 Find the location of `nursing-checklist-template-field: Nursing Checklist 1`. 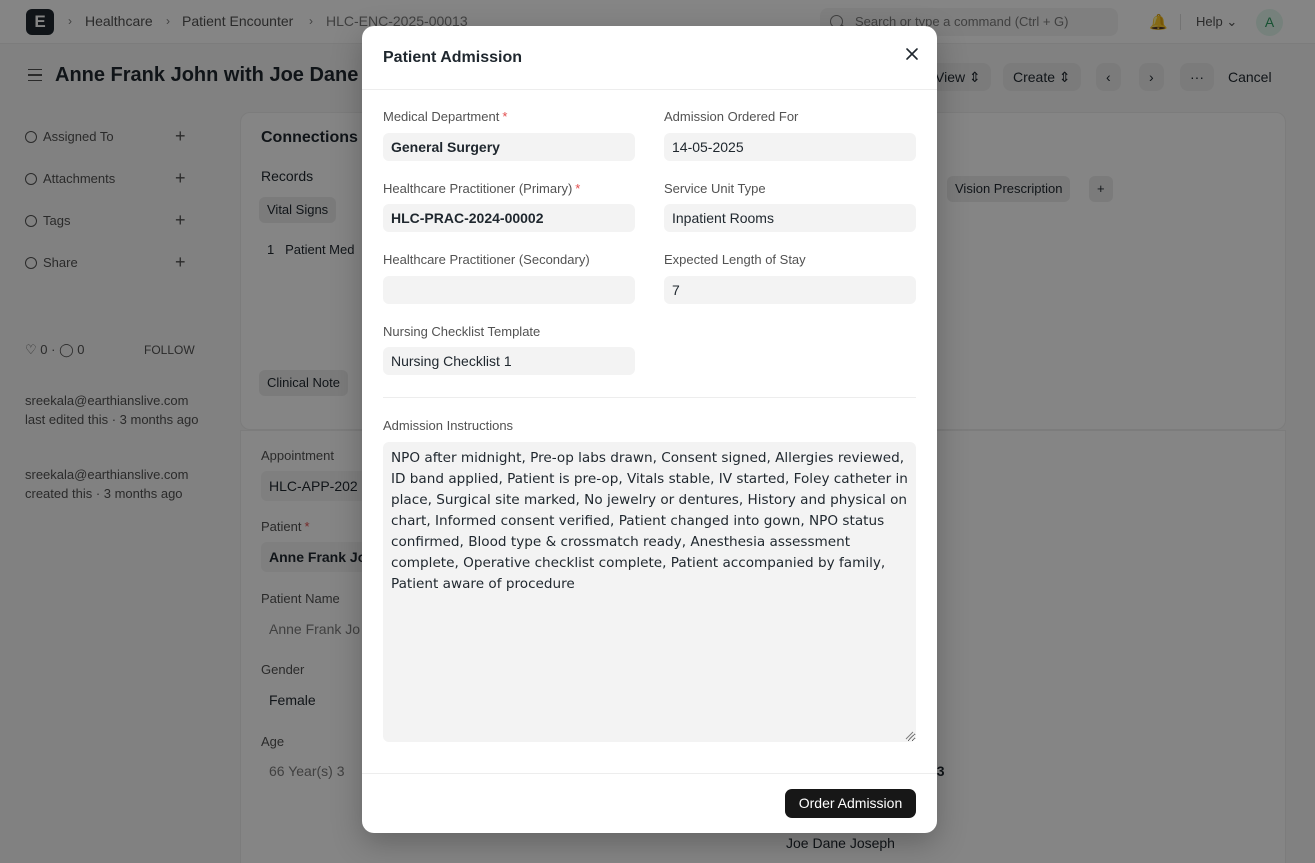

nursing-checklist-template-field: Nursing Checklist 1 is located at coordinates (509, 361).